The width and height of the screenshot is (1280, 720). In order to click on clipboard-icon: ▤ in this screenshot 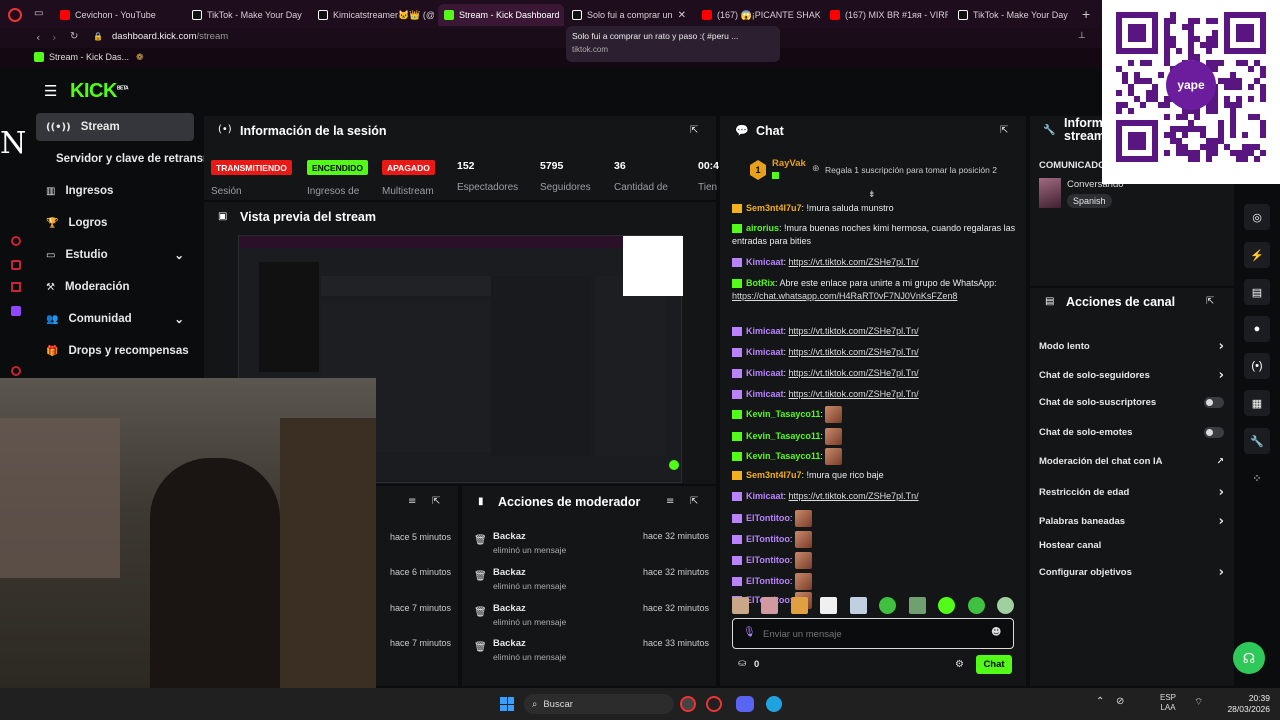, I will do `click(1257, 292)`.